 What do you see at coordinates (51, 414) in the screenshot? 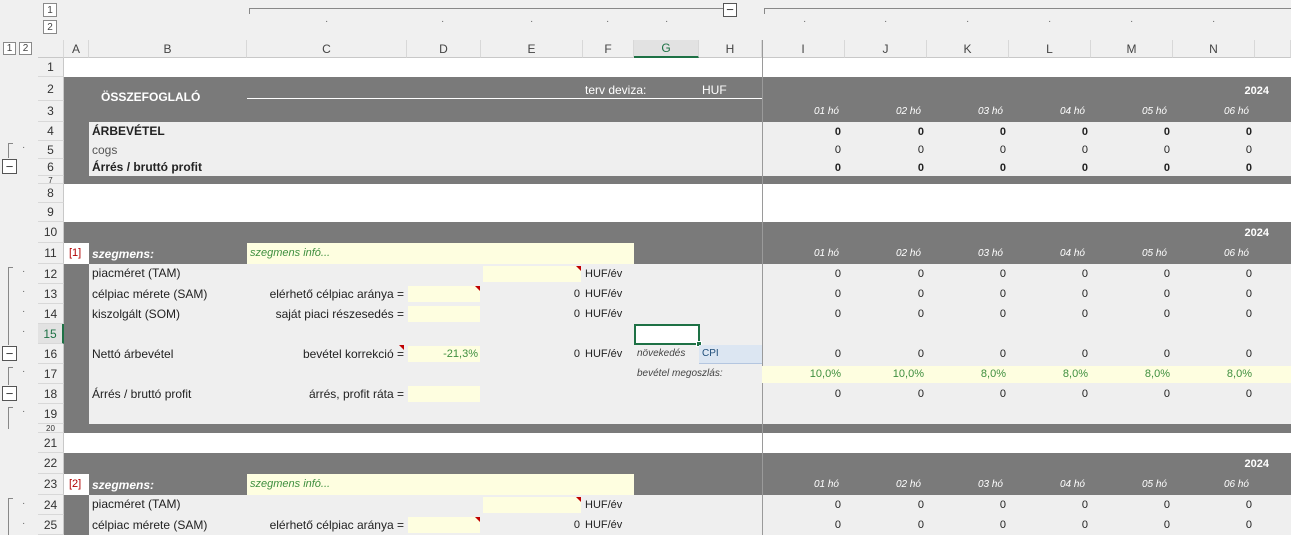
I see `row-header-19: 19` at bounding box center [51, 414].